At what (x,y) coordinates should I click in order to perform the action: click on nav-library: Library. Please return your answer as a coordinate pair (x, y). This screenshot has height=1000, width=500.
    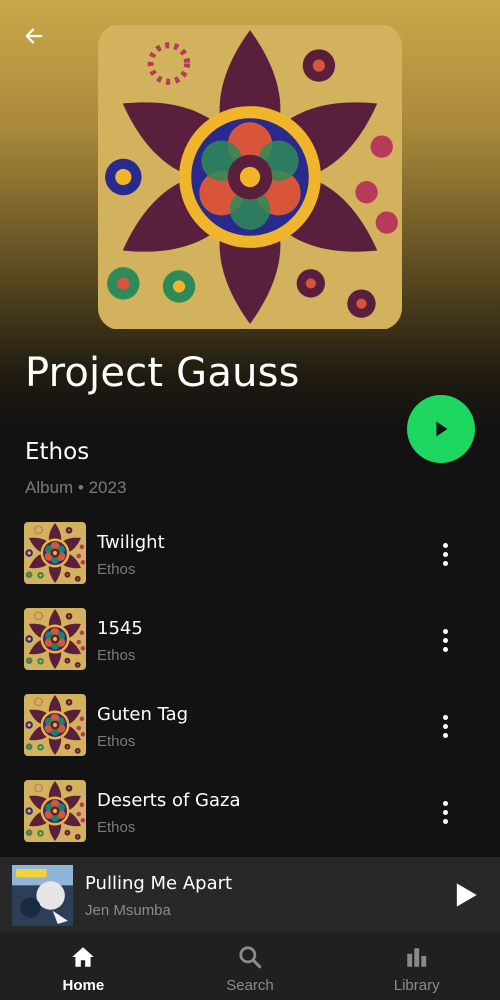
    Looking at the image, I should click on (416, 966).